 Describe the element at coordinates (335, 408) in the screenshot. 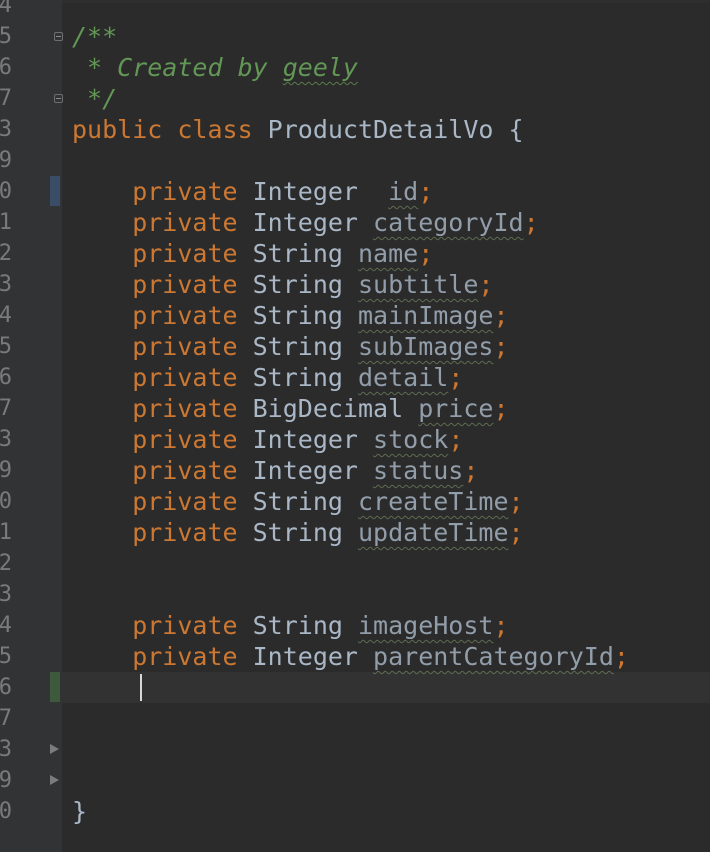

I see `code-token: BigDecimal` at that location.